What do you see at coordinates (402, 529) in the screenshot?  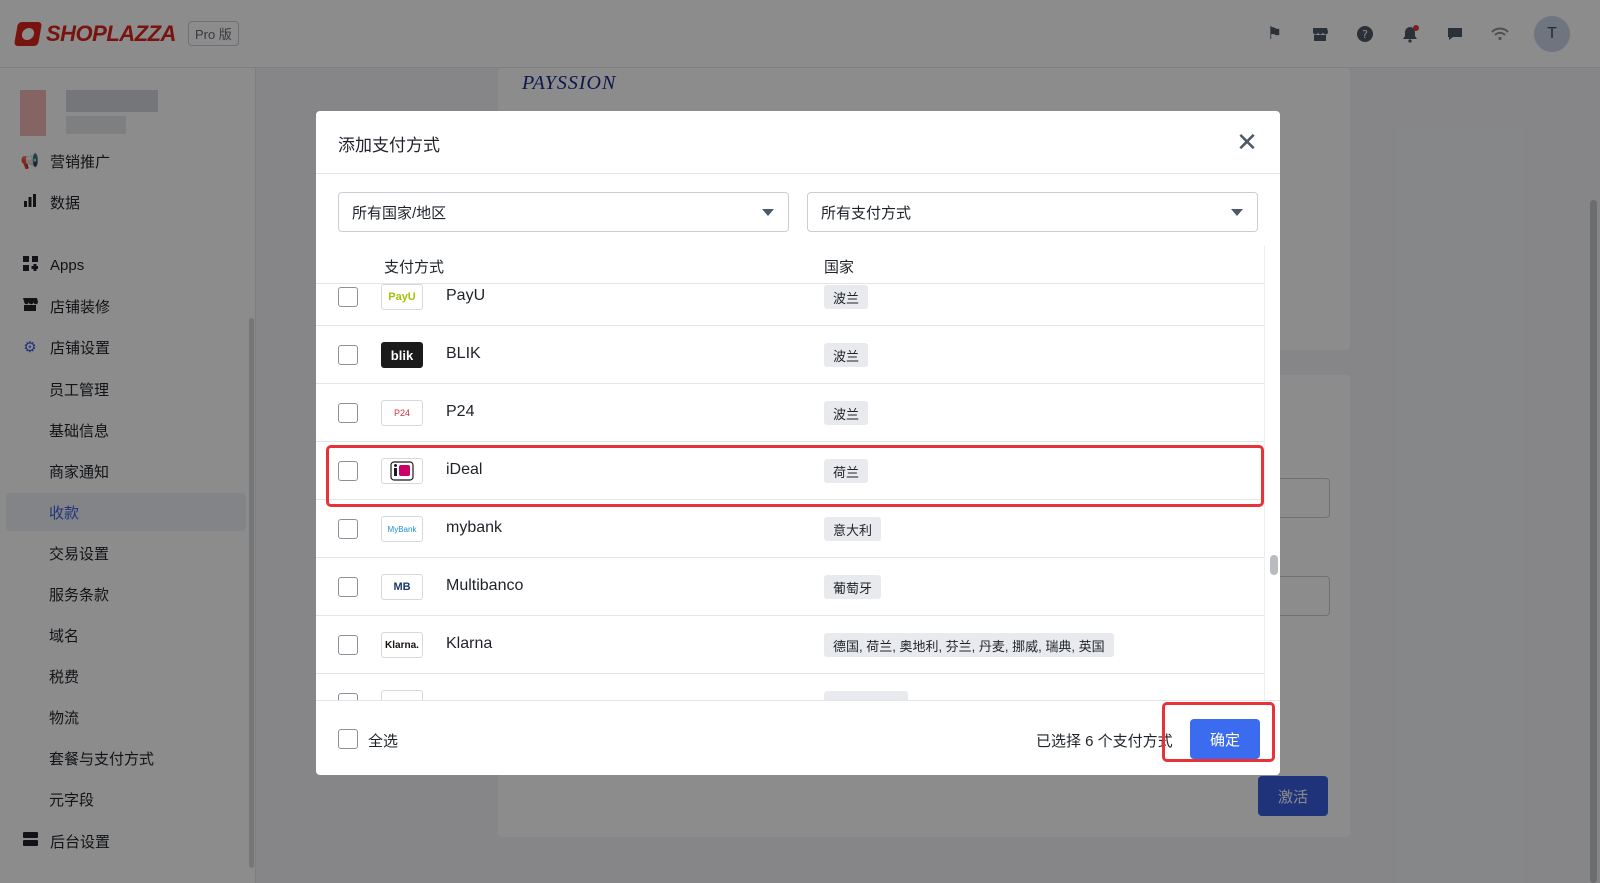 I see `mybank-logo: MyBank` at bounding box center [402, 529].